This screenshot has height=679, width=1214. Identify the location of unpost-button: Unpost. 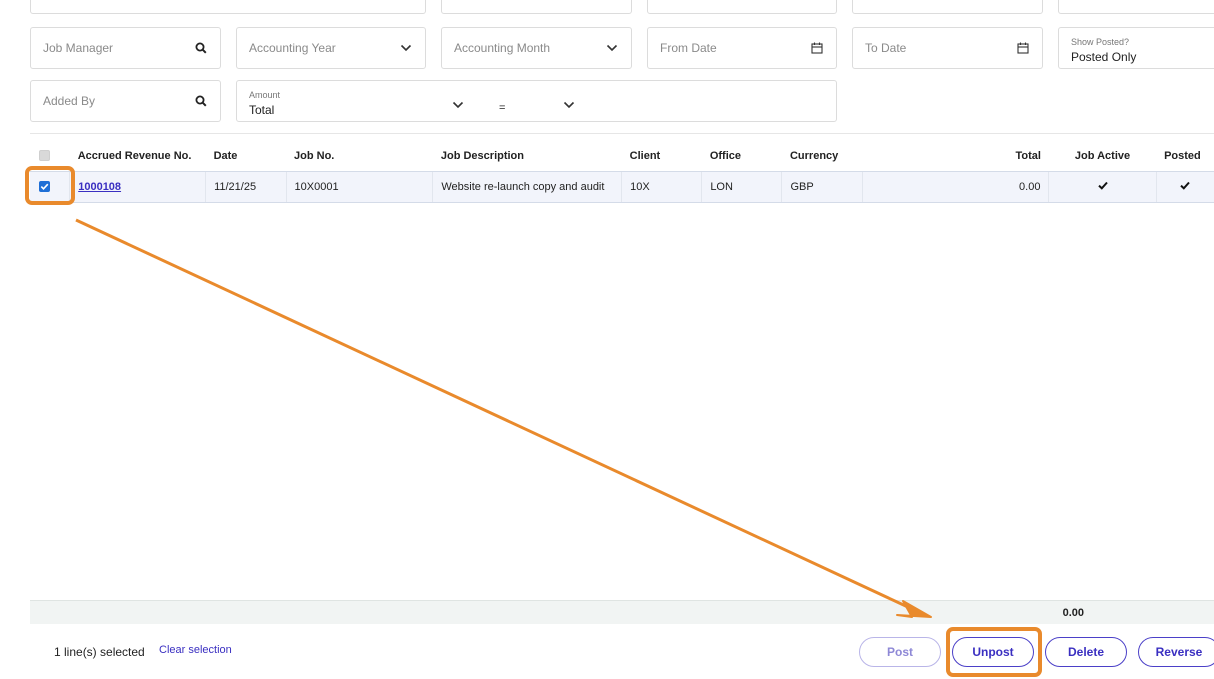
(993, 652).